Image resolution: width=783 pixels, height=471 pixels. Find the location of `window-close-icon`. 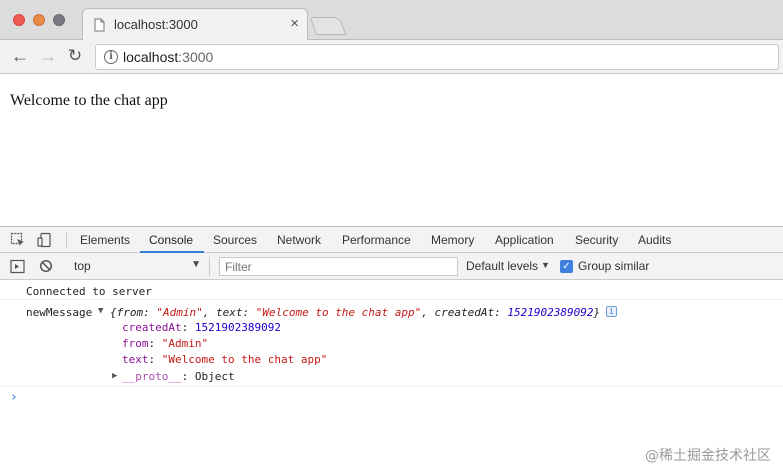

window-close-icon is located at coordinates (19, 20).